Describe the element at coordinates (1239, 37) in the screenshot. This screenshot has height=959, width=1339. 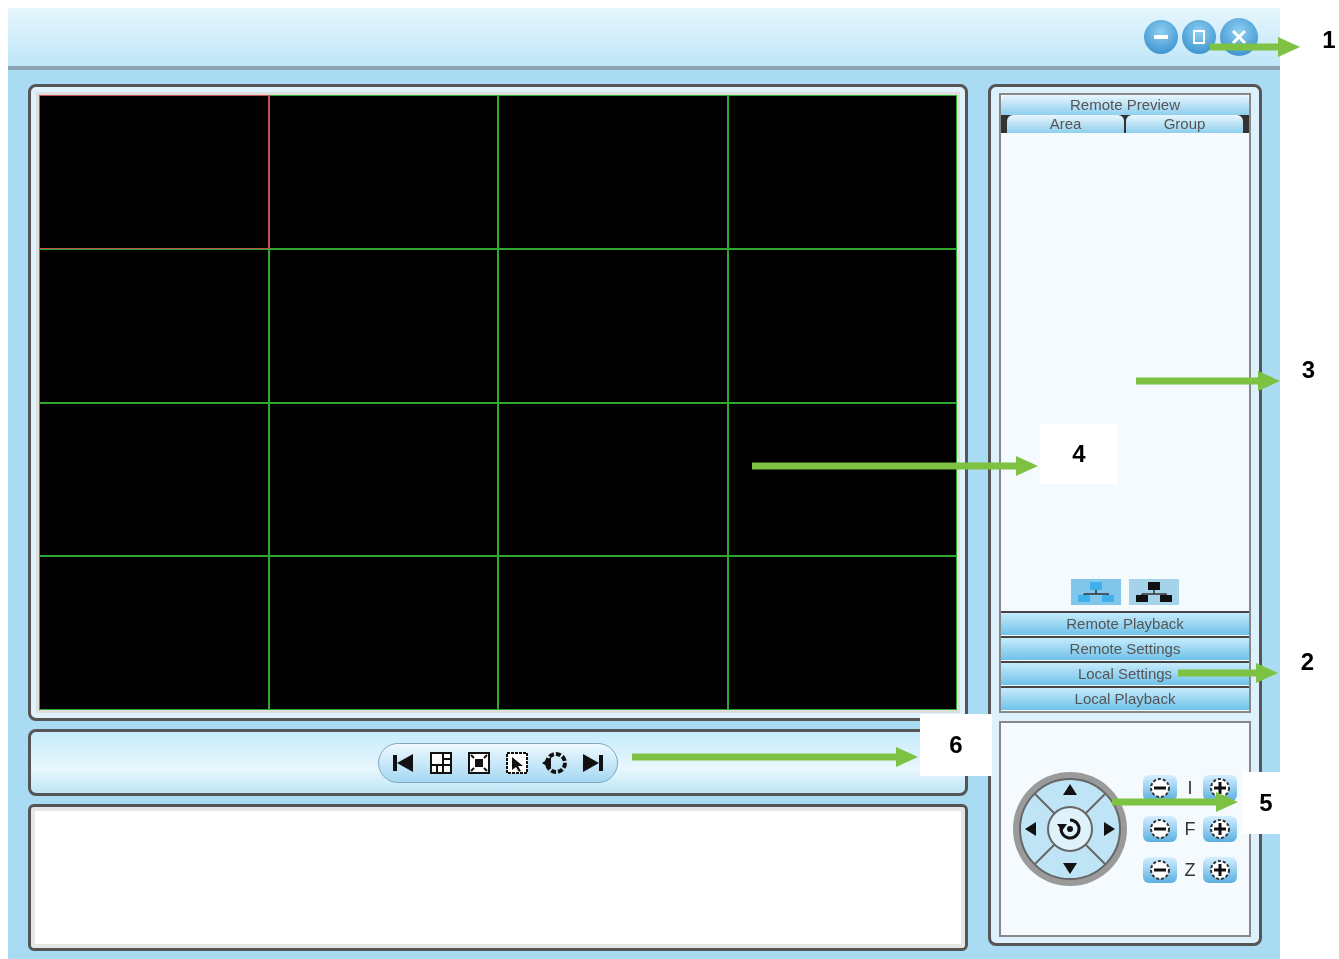
I see `close-icon` at that location.